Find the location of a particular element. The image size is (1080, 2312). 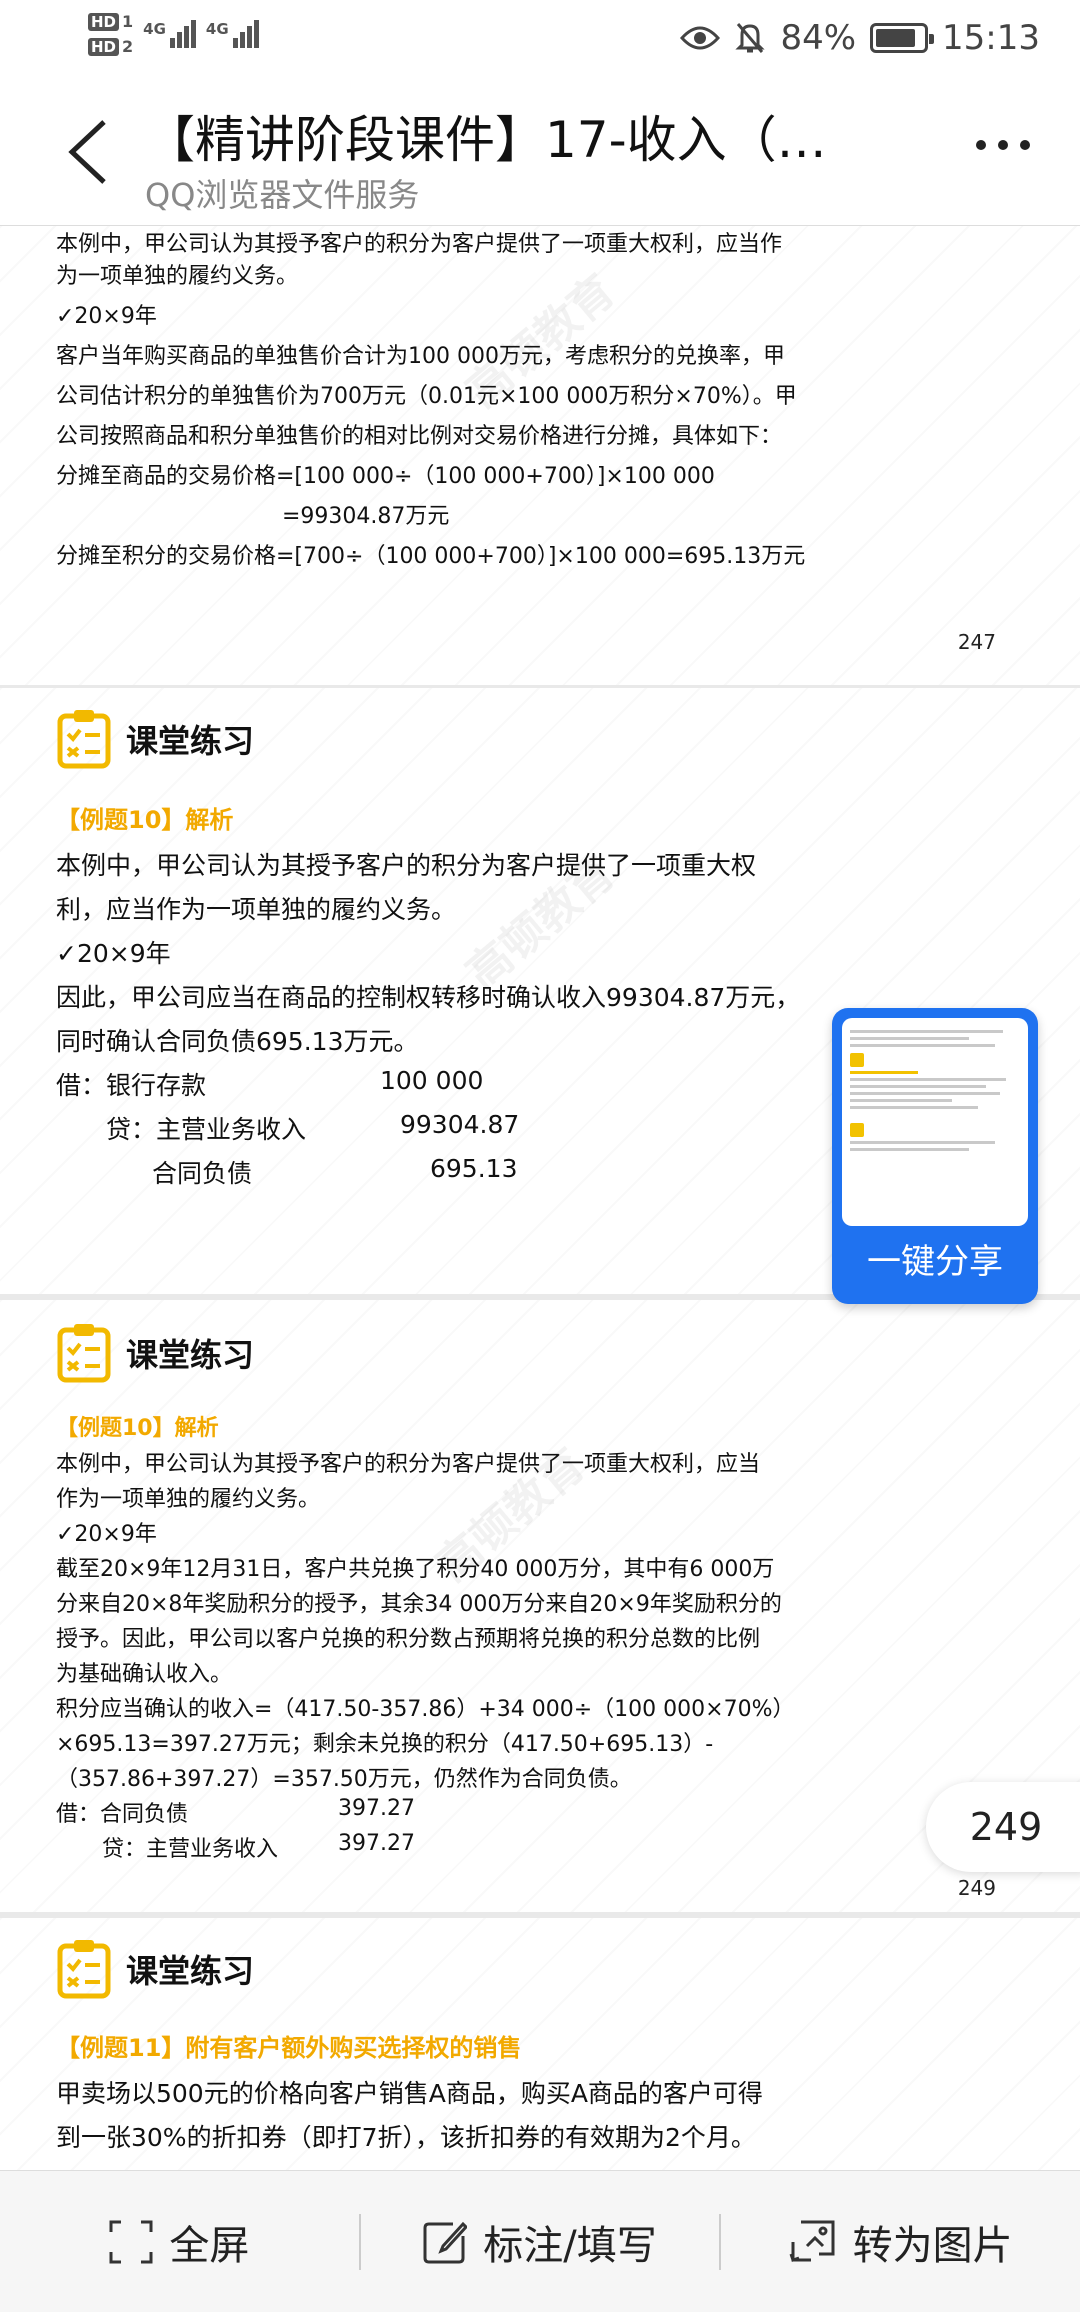

image-convert-icon is located at coordinates (812, 2241).